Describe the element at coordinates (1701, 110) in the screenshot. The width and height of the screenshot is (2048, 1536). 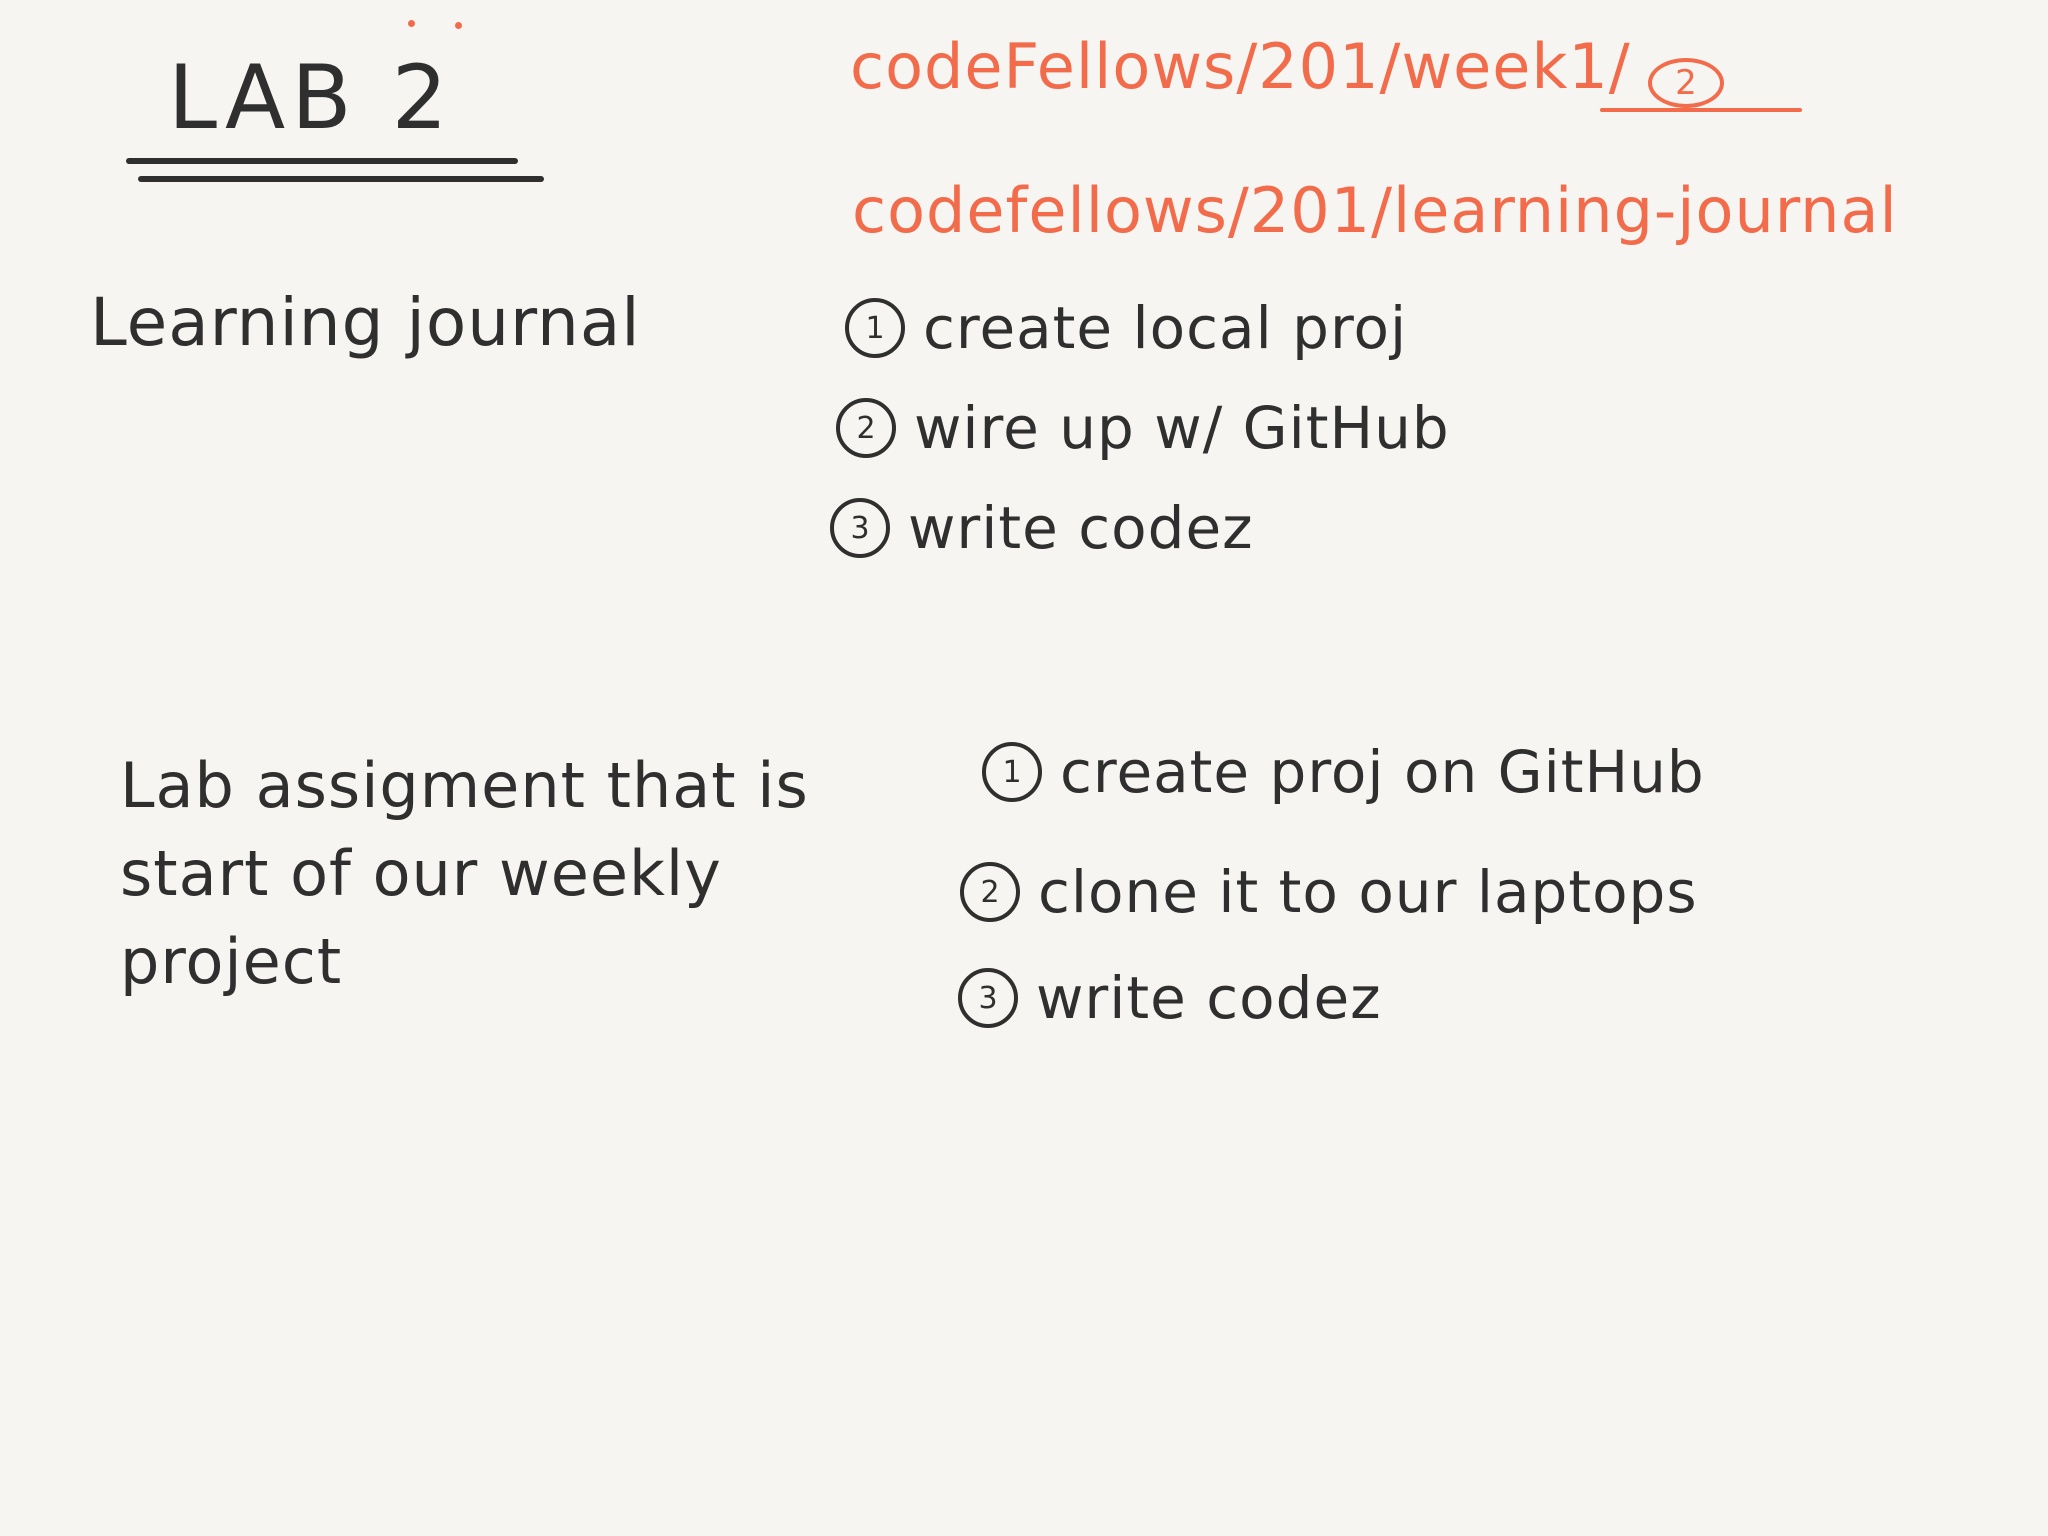
I see `week-path-blank-line` at that location.